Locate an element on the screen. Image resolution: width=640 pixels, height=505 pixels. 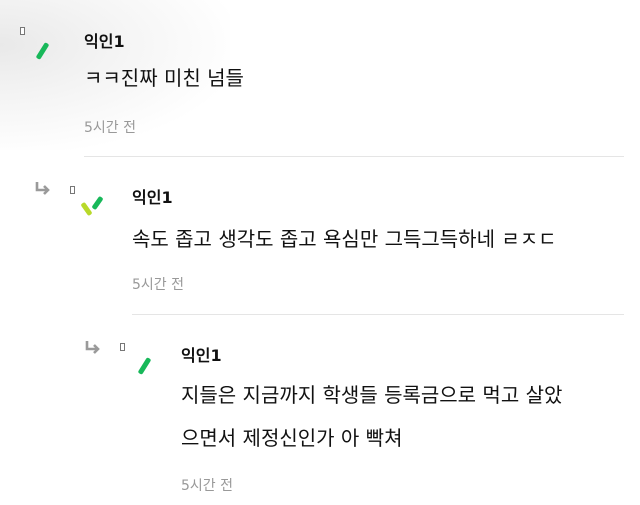
comment-text-line-1: 지들은 지금까지 학생들 등록금으로 먹고 살았 is located at coordinates (372, 395).